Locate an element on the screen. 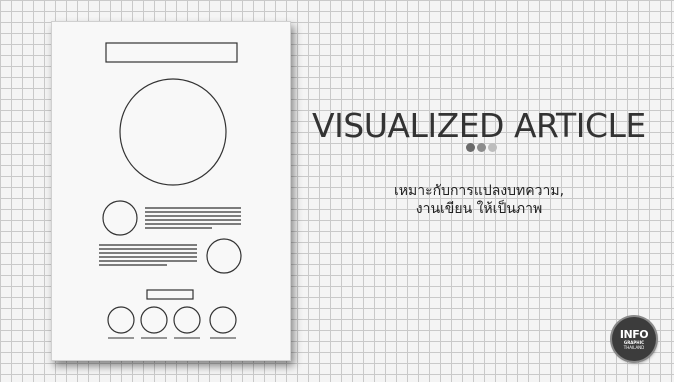 The height and width of the screenshot is (382, 674). wireframe-small-circle-left is located at coordinates (120, 218).